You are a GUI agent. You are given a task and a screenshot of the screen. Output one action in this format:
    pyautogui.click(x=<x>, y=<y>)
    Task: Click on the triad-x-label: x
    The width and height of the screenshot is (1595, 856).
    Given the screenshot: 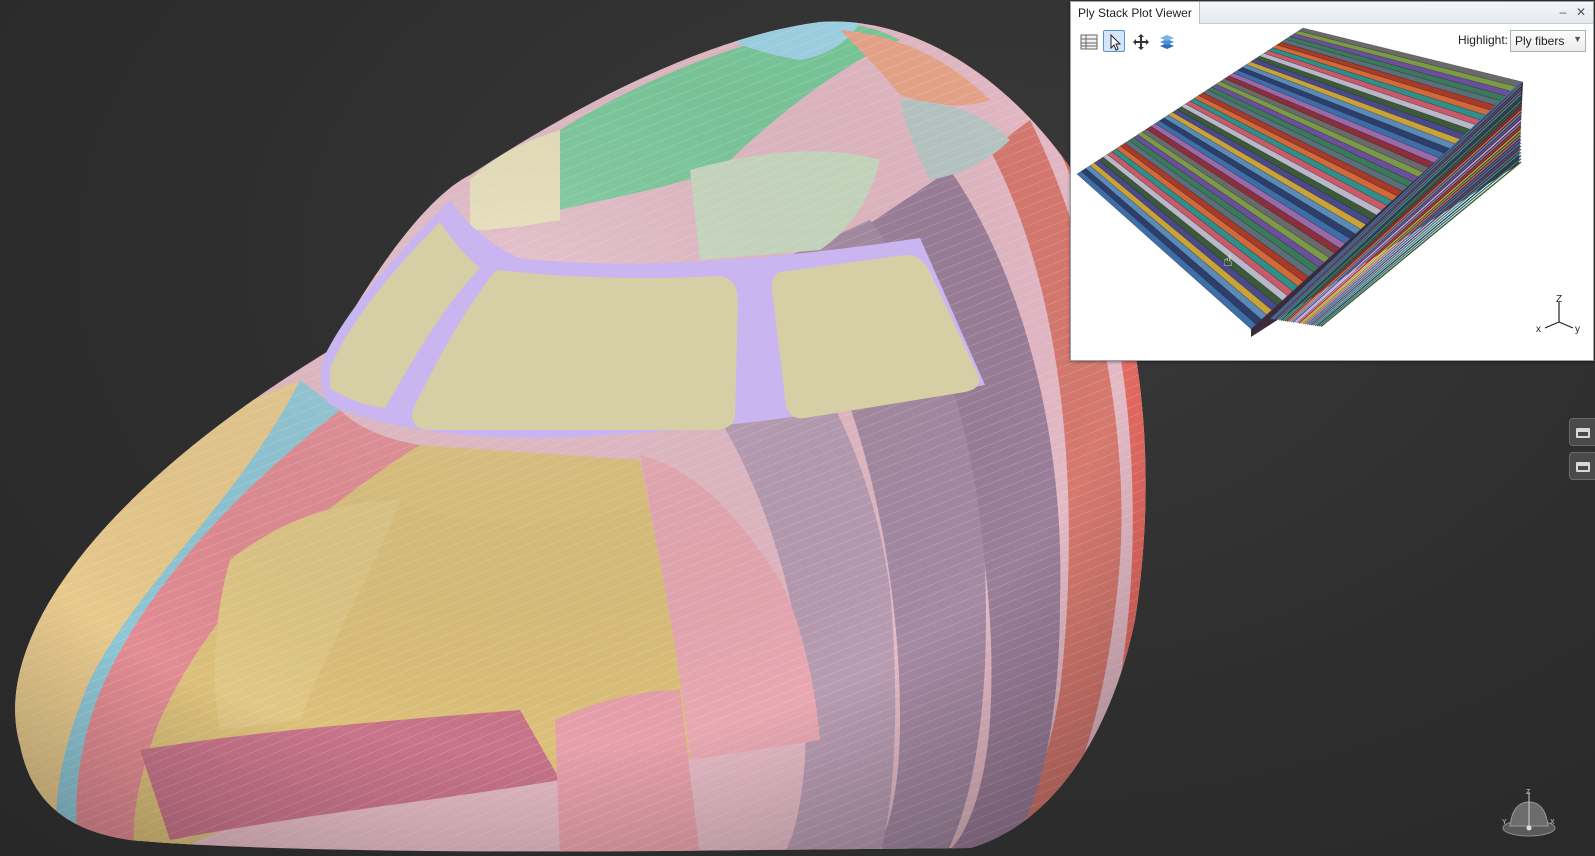 What is the action you would take?
    pyautogui.click(x=1538, y=329)
    